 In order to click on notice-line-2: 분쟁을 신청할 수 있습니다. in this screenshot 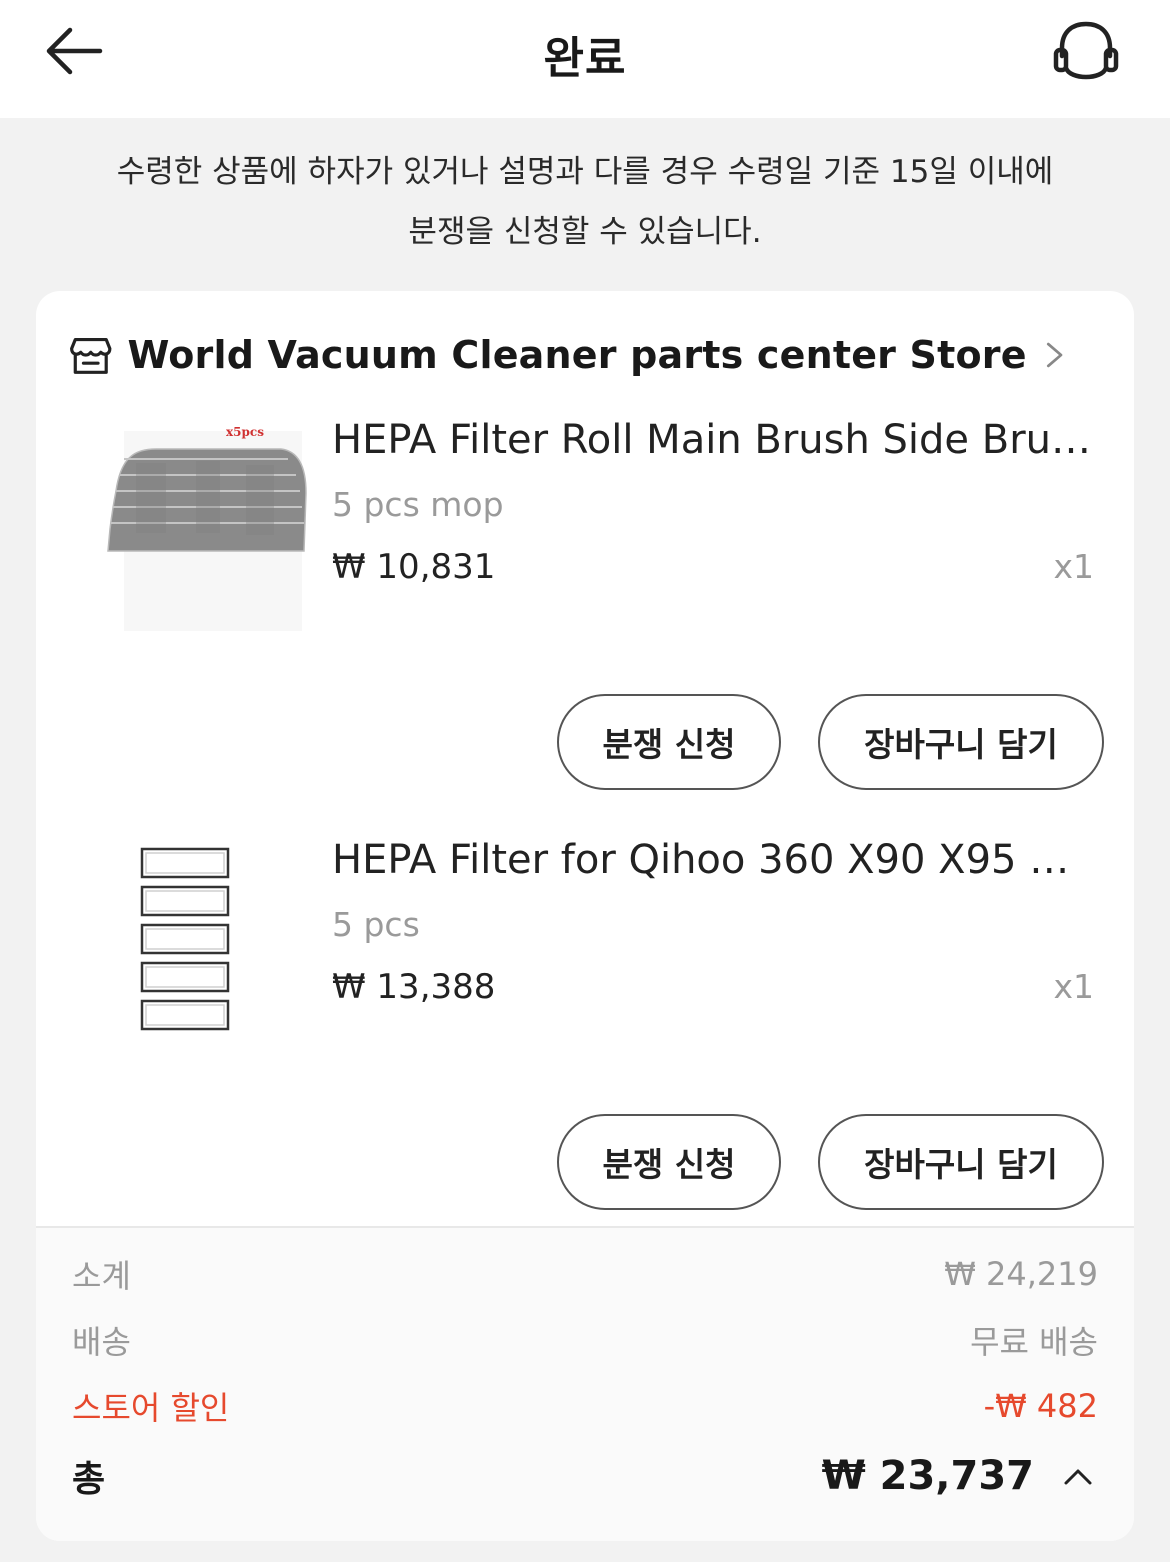, I will do `click(585, 232)`.